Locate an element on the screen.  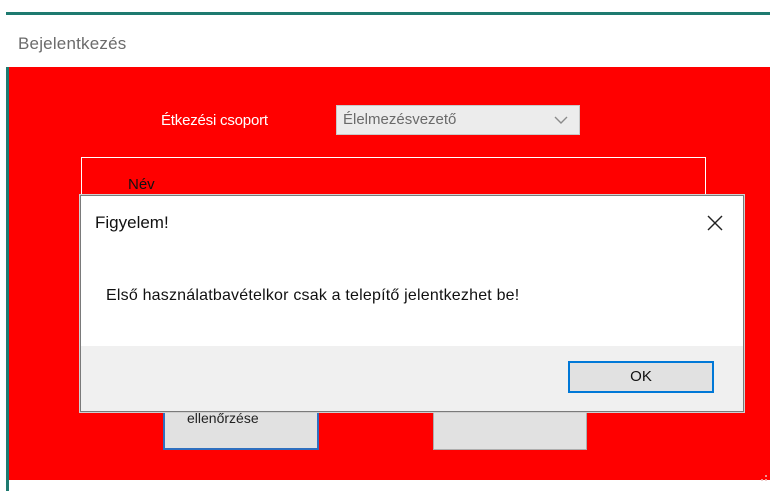
meal-group-value: Élelmezésvezető is located at coordinates (400, 119).